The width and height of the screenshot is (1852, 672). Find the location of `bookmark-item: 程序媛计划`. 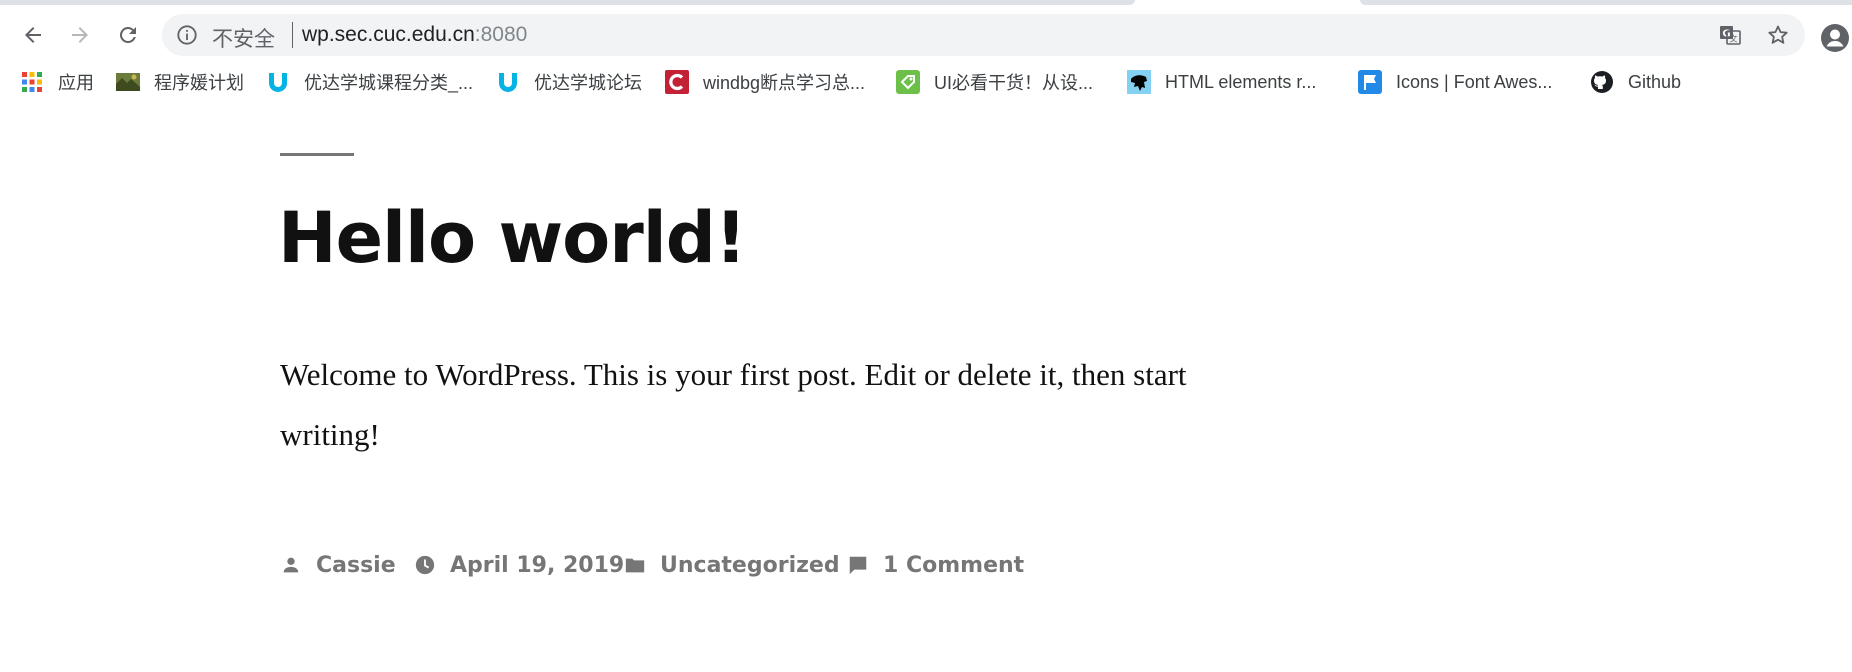

bookmark-item: 程序媛计划 is located at coordinates (180, 82).